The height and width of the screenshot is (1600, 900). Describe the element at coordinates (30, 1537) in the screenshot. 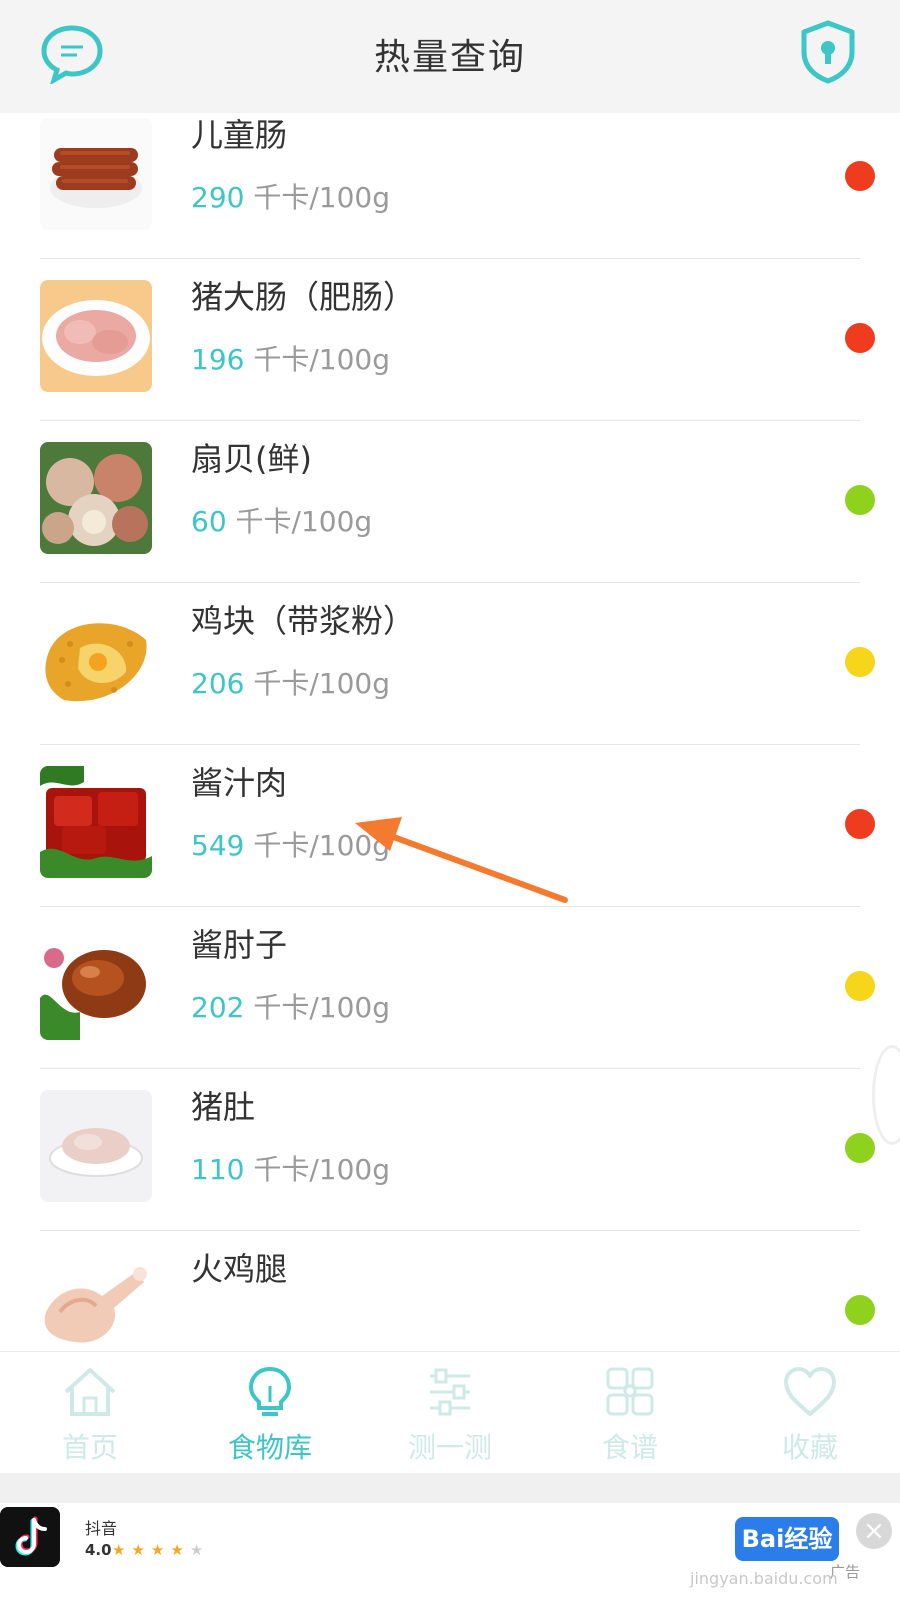

I see `douyin-app-icon` at that location.